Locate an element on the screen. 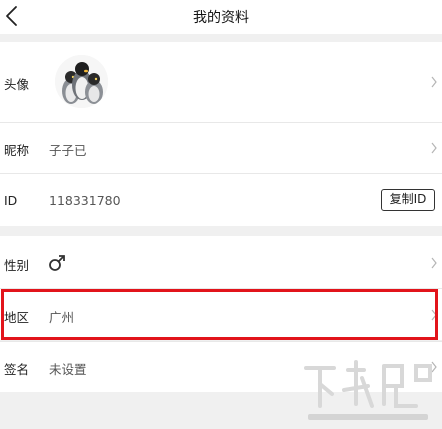 The height and width of the screenshot is (429, 442). highlight-box is located at coordinates (219, 314).